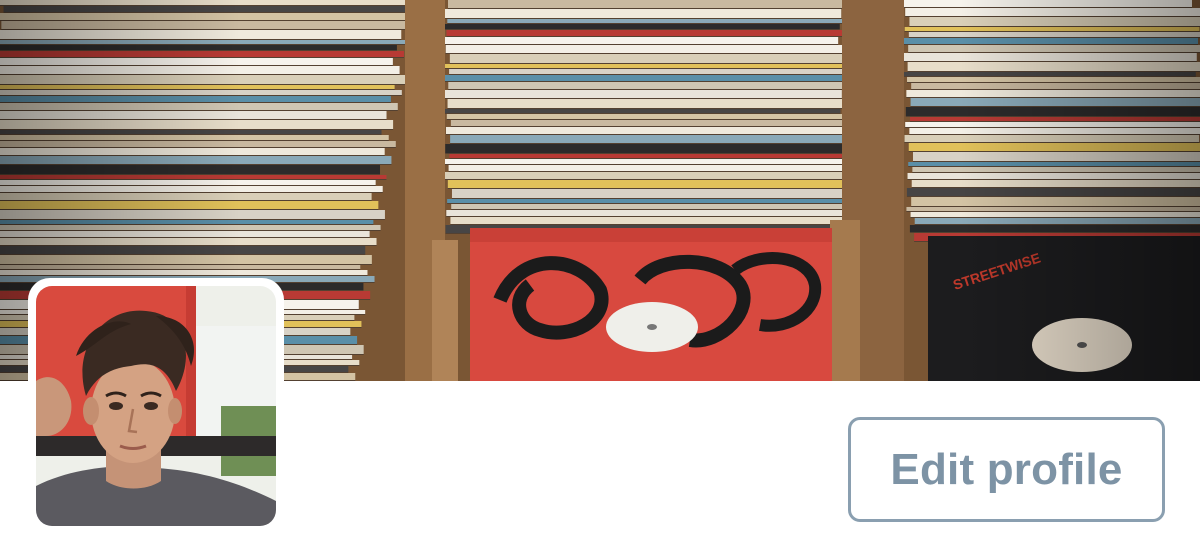 The image size is (1200, 551). What do you see at coordinates (1006, 469) in the screenshot?
I see `edit-profile-button: Edit profile` at bounding box center [1006, 469].